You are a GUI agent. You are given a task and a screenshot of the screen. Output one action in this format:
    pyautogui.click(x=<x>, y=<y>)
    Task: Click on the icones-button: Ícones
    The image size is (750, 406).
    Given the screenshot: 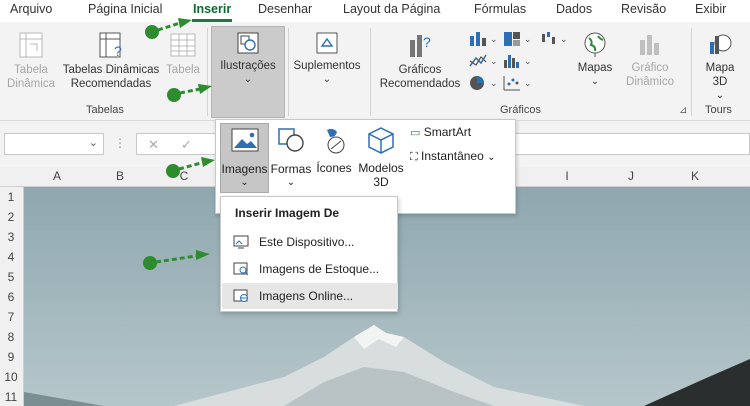 What is the action you would take?
    pyautogui.click(x=334, y=150)
    